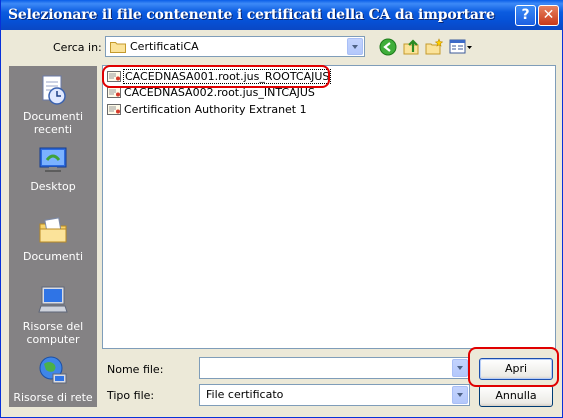  What do you see at coordinates (461, 47) in the screenshot?
I see `view-menu-icon` at bounding box center [461, 47].